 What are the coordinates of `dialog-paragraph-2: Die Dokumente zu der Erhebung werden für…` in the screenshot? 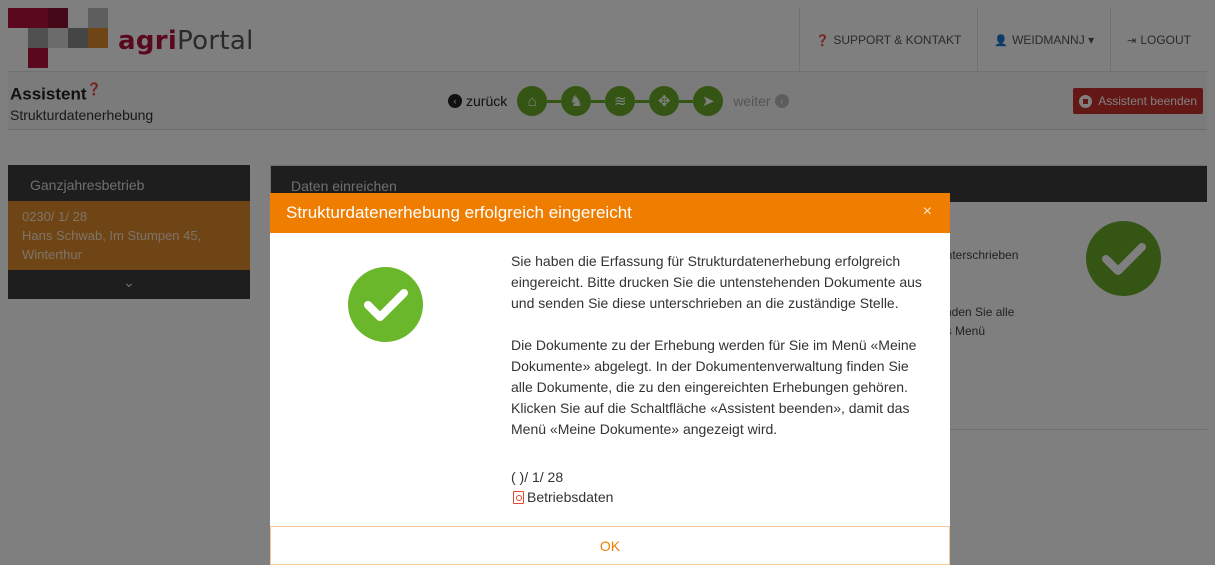 It's located at (714, 387).